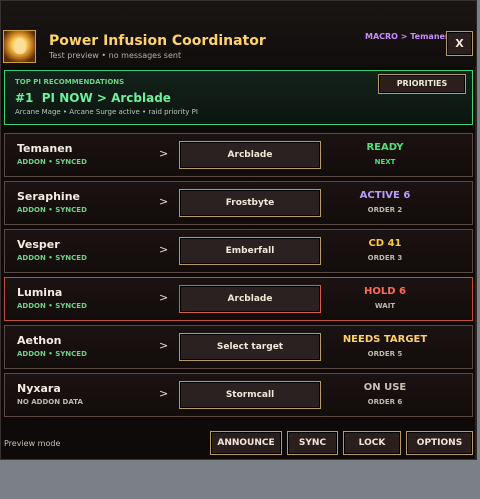  I want to click on recommendation-main: #1 PI NOW > Arcblade, so click(93, 98).